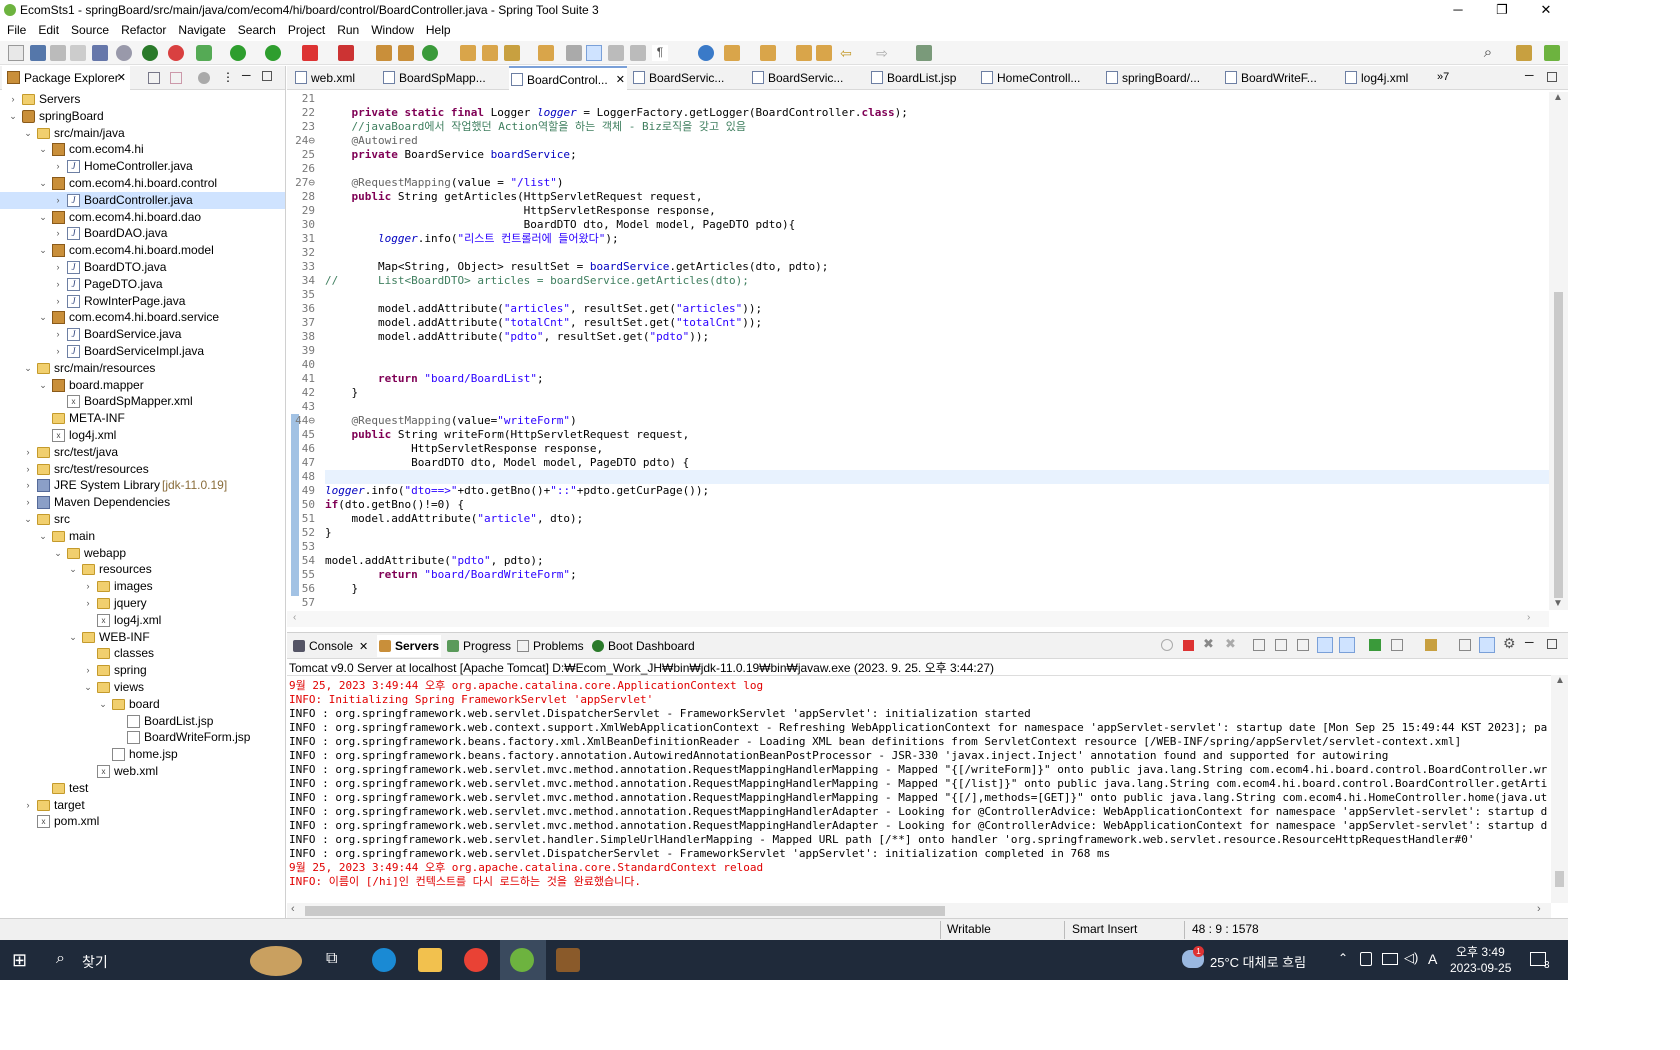  Describe the element at coordinates (430, 960) in the screenshot. I see `file-explorer-icon` at that location.